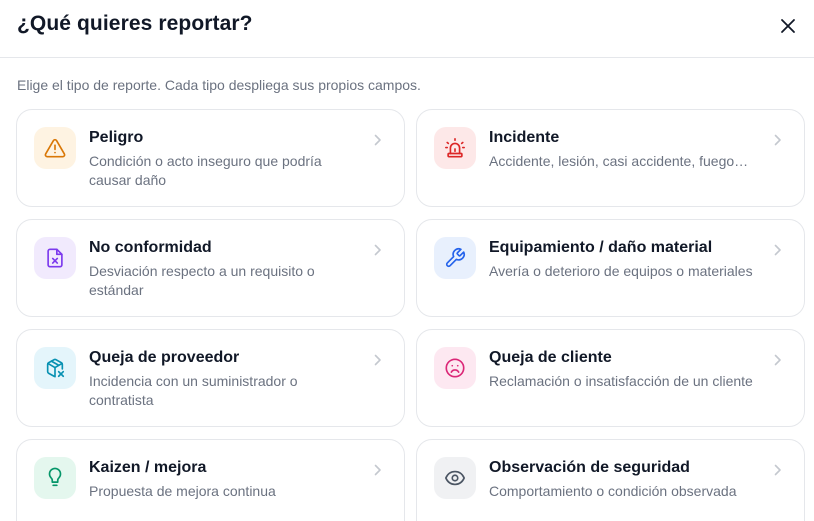  I want to click on package-x-icon, so click(55, 368).